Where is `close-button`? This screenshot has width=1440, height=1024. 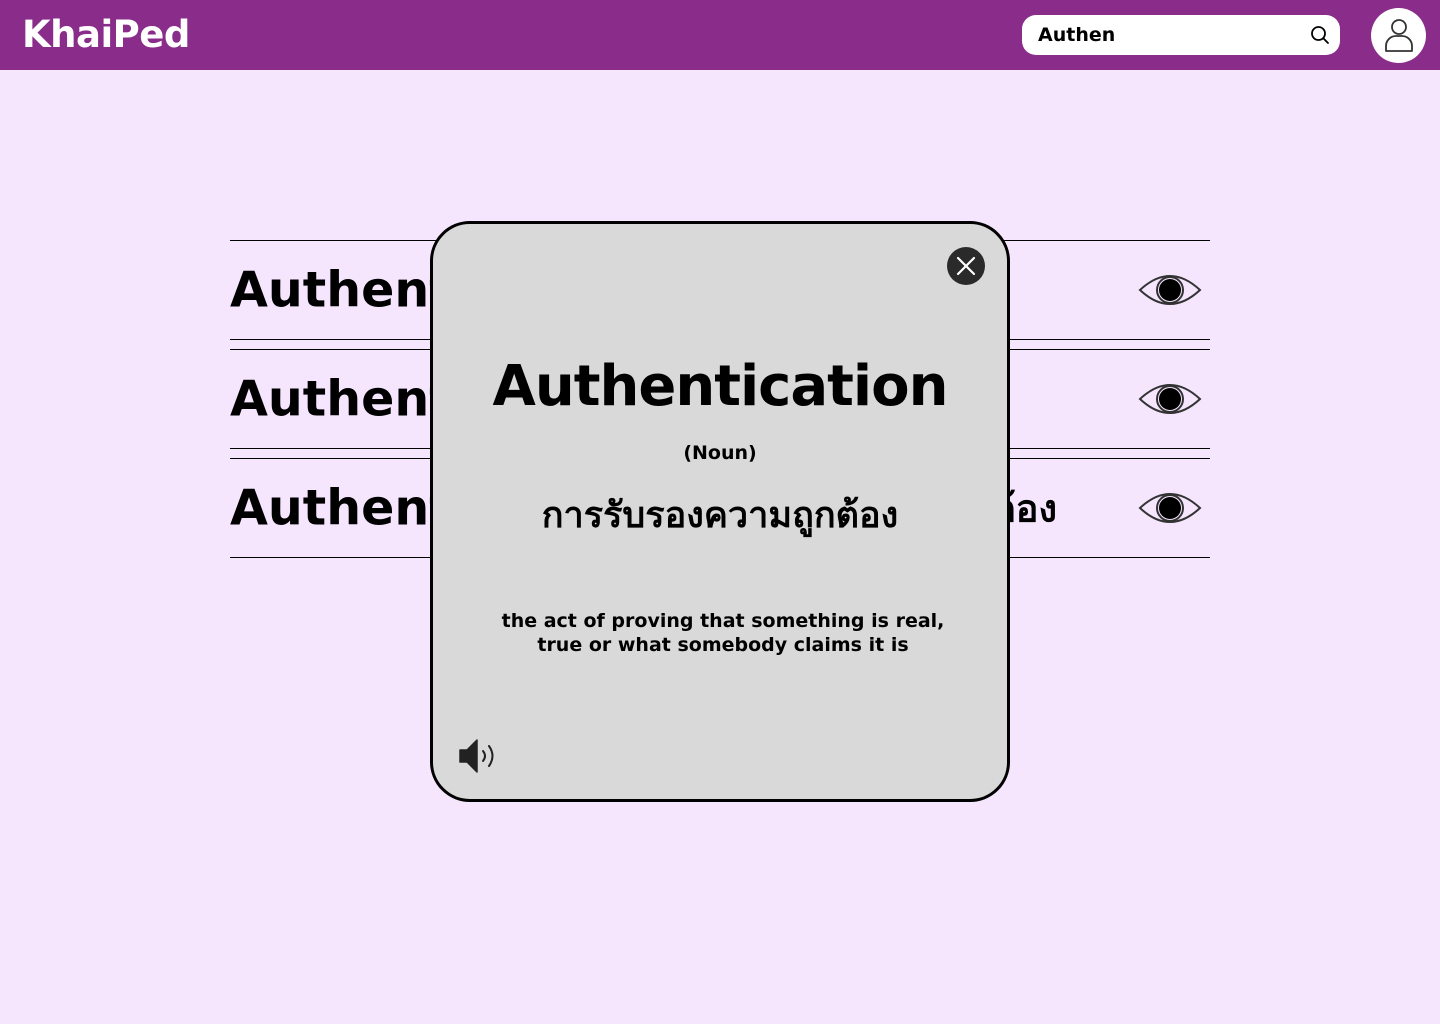 close-button is located at coordinates (966, 266).